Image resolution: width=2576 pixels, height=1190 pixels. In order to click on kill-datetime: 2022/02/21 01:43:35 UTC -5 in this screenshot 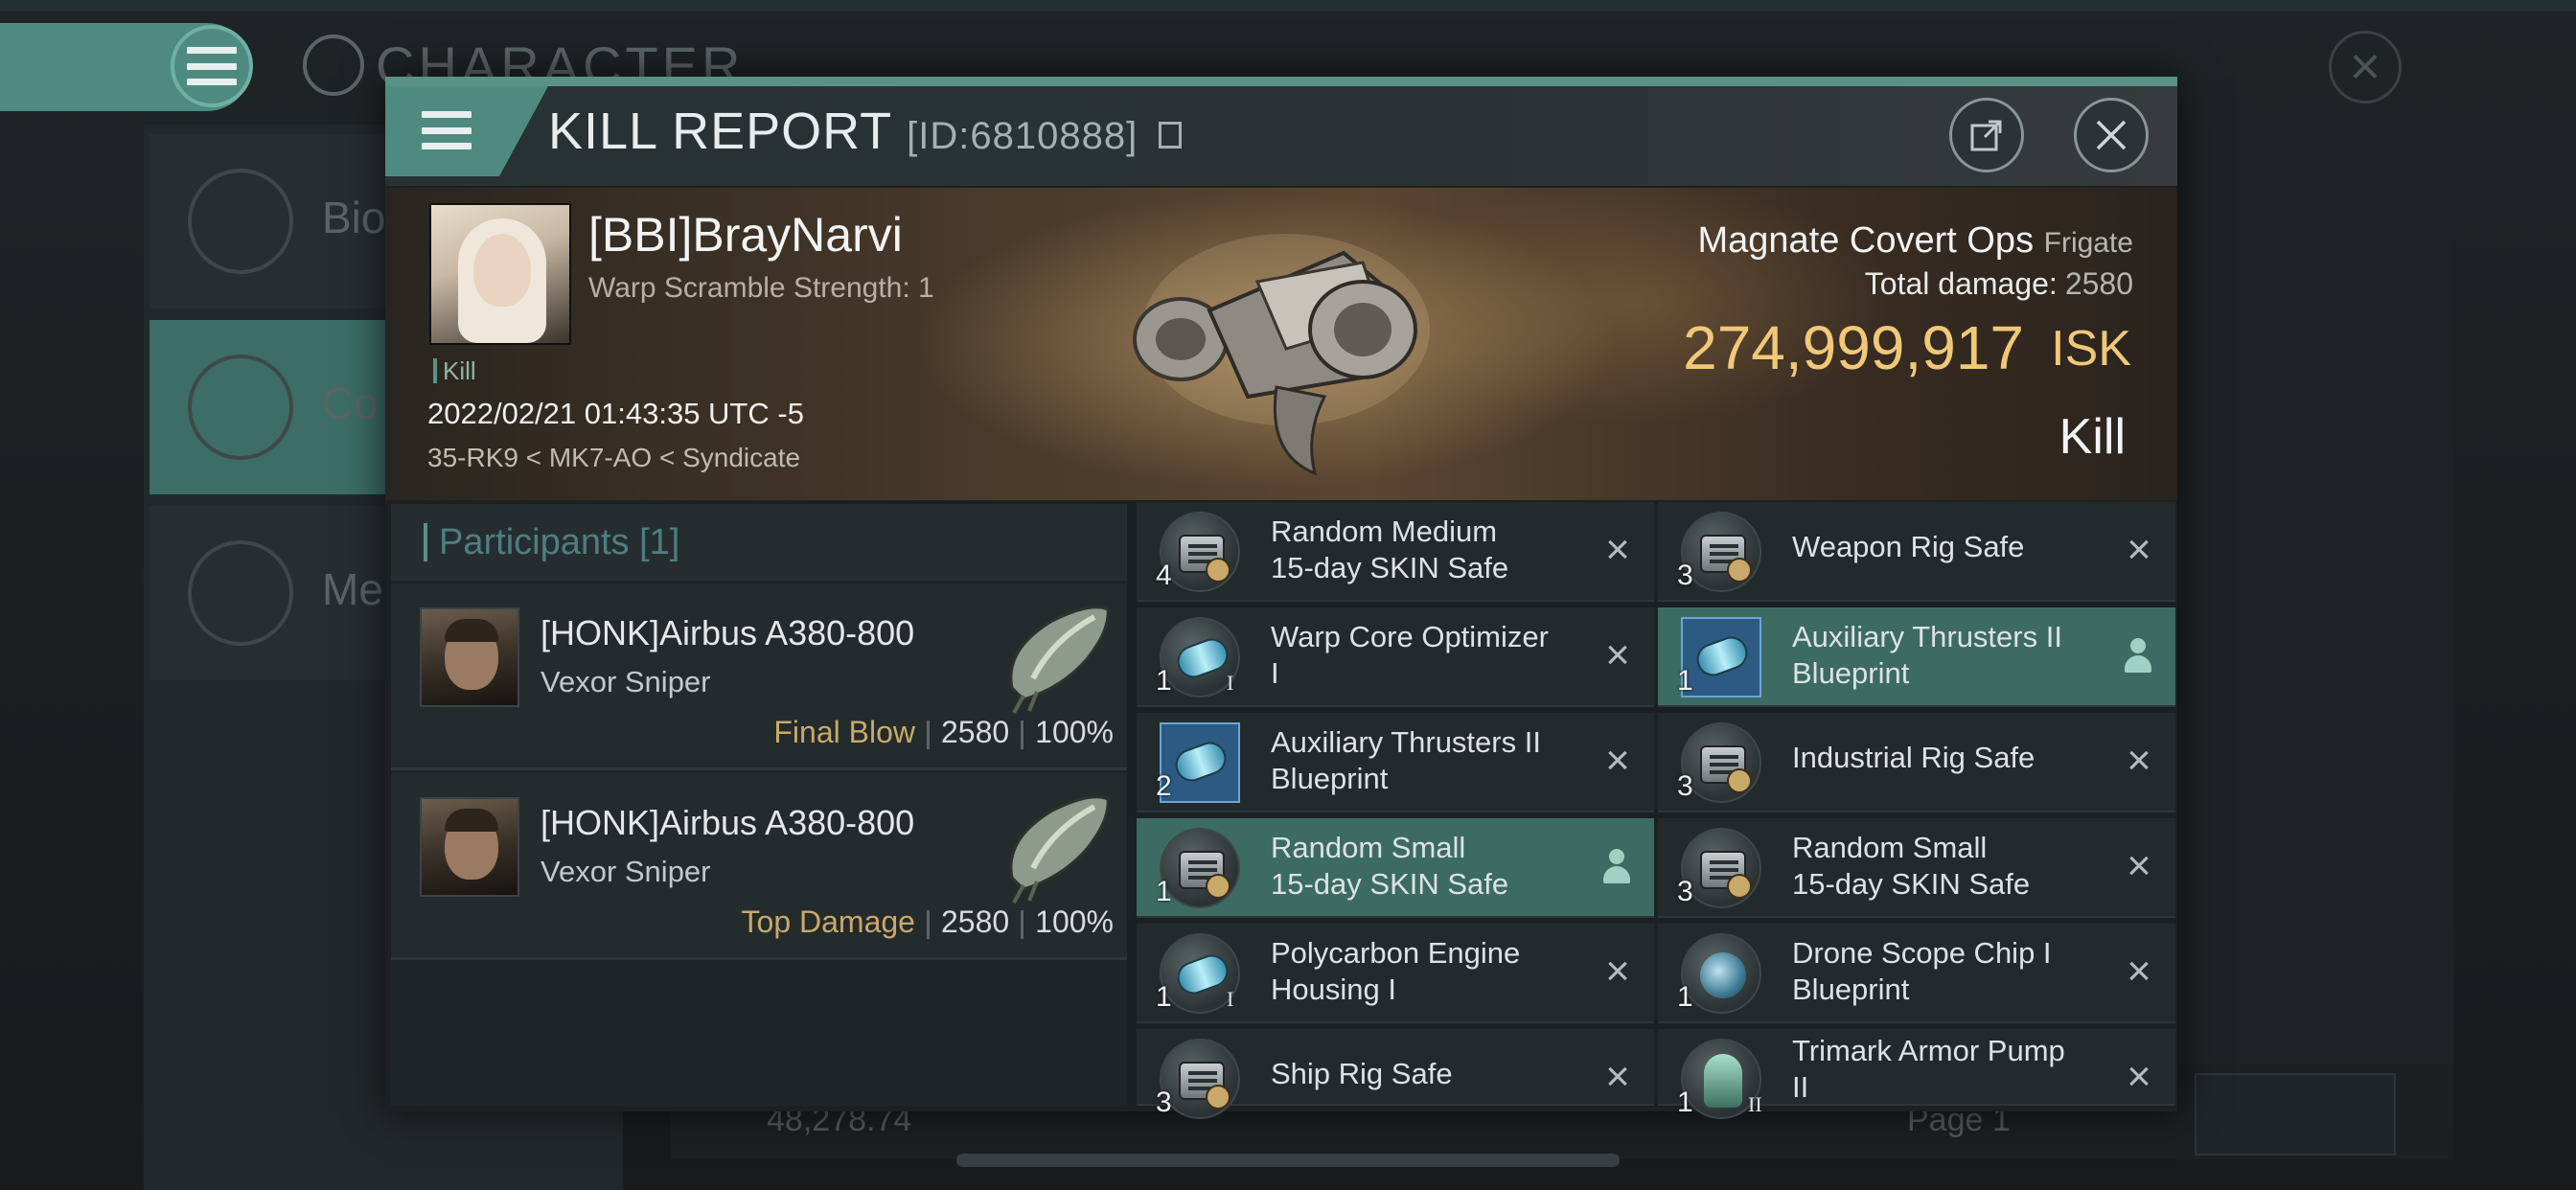, I will do `click(615, 413)`.